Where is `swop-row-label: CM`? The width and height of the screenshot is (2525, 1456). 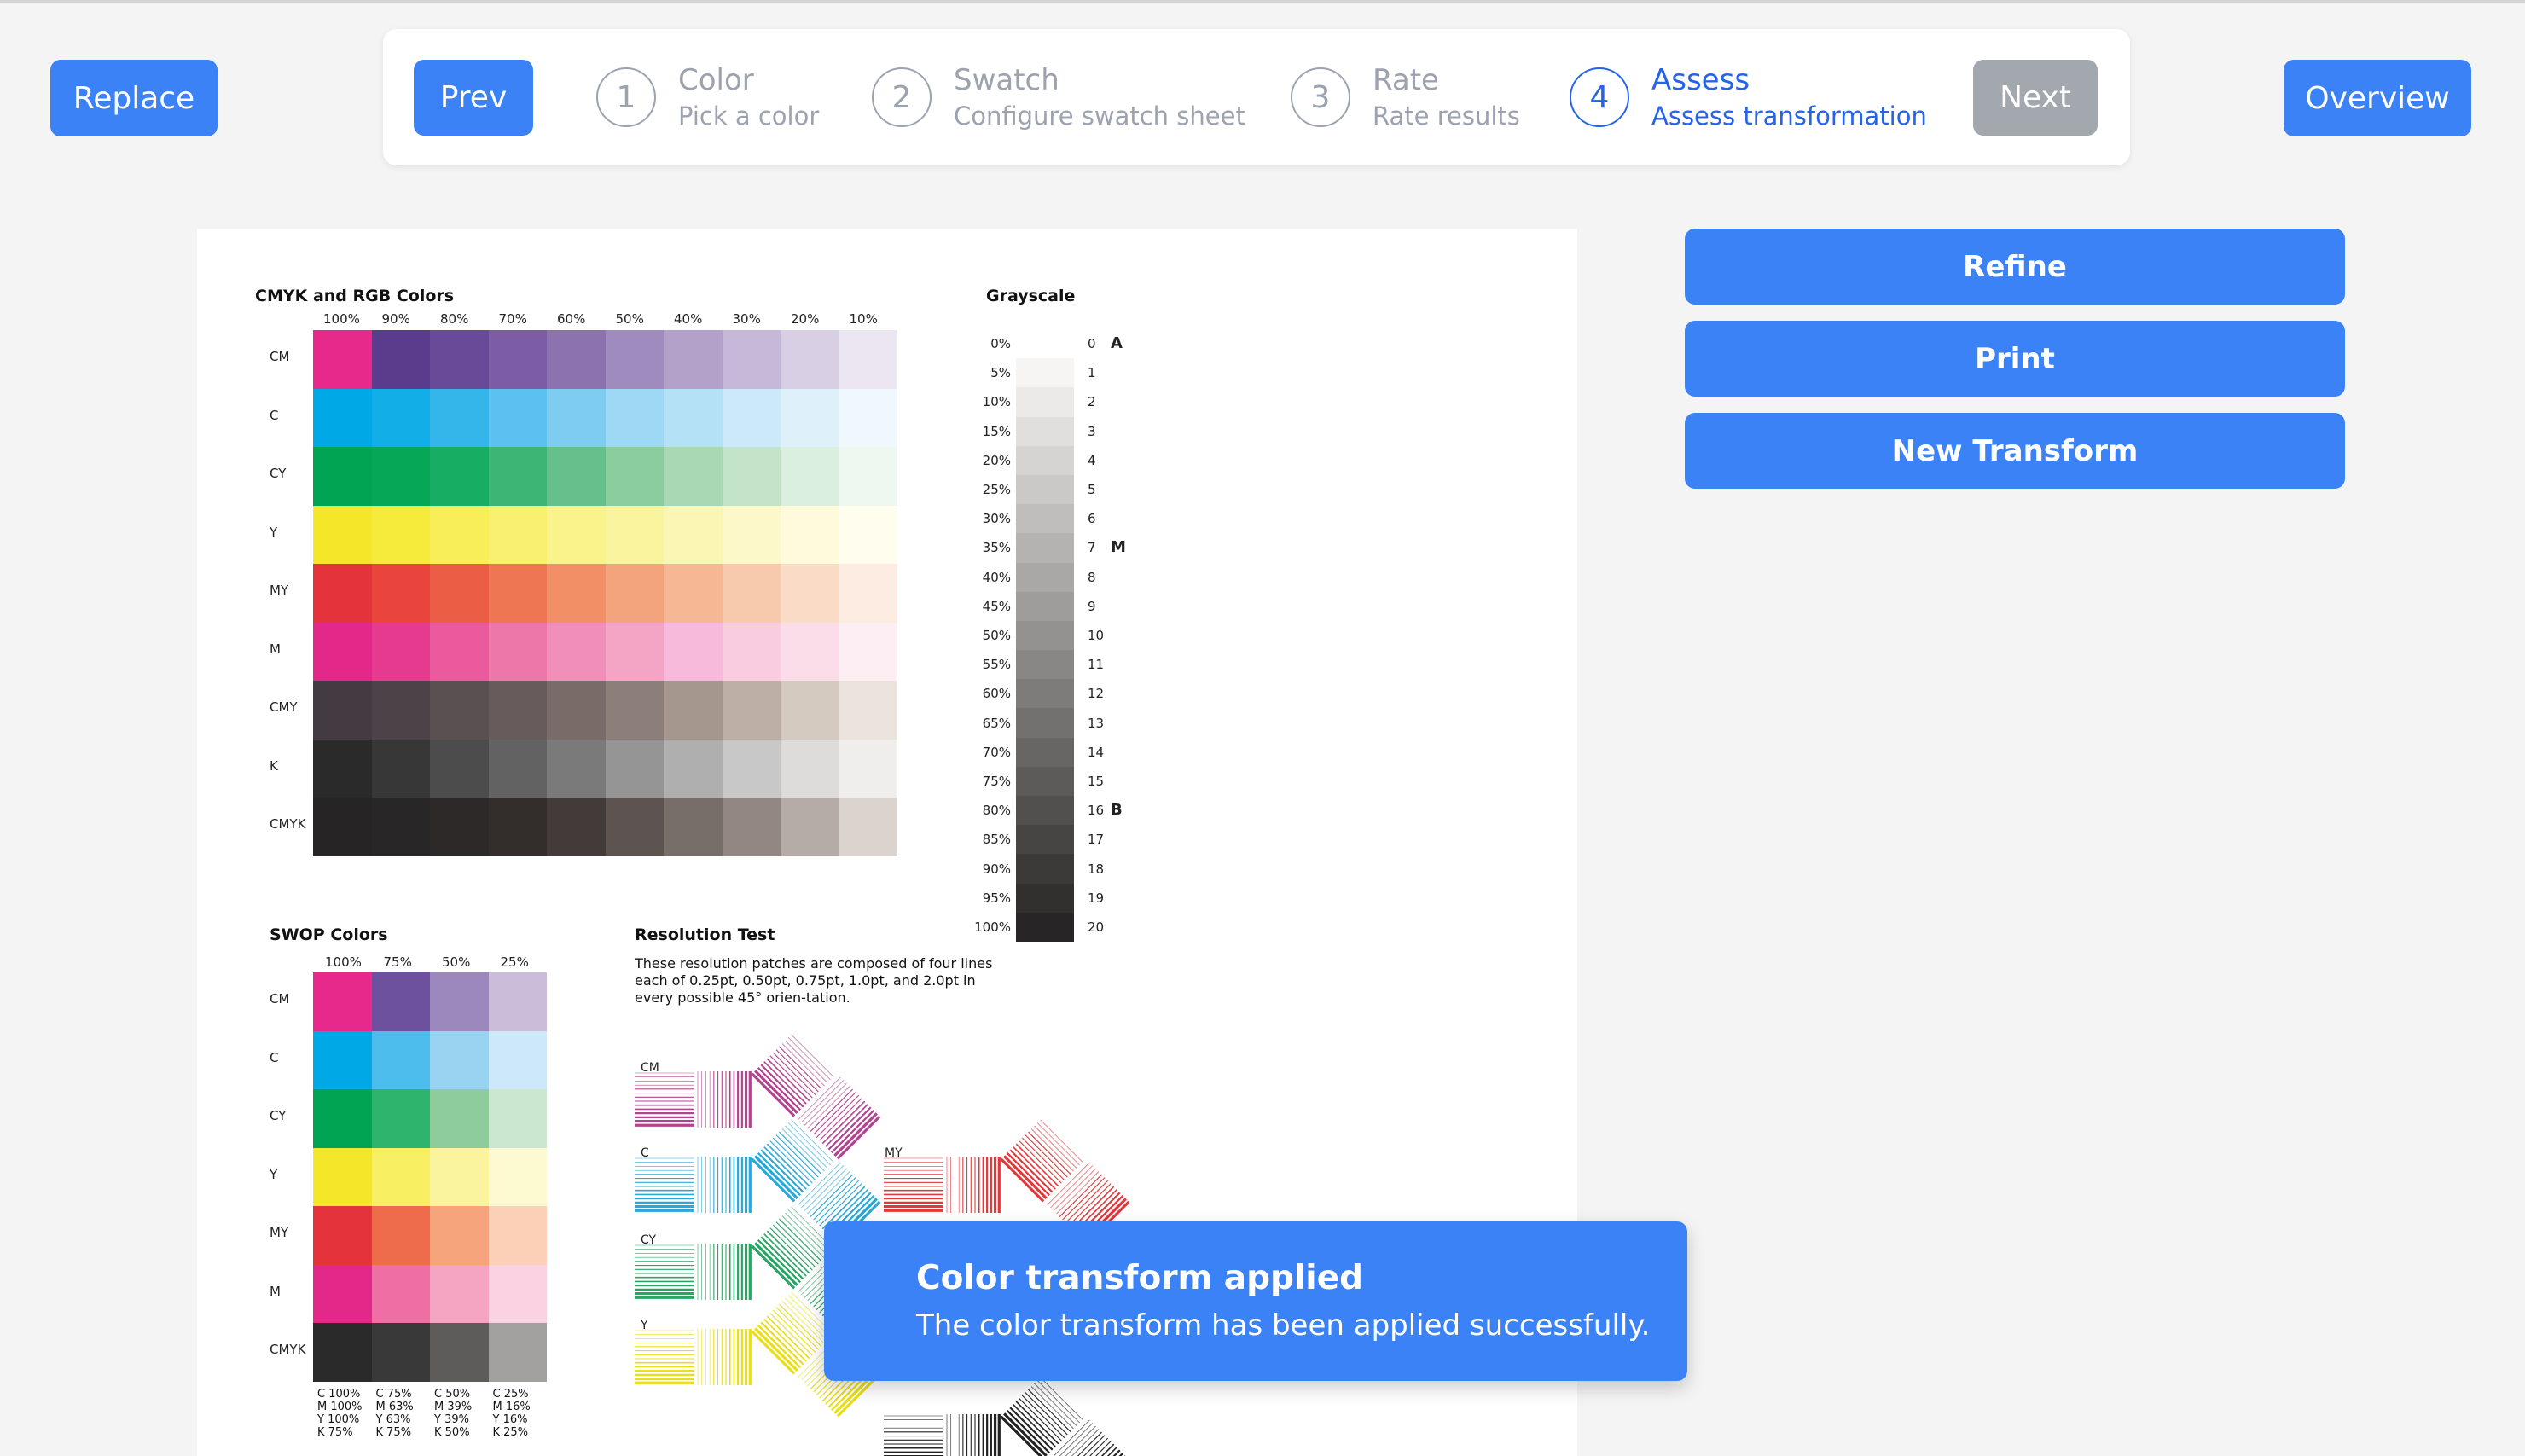
swop-row-label: CM is located at coordinates (280, 998).